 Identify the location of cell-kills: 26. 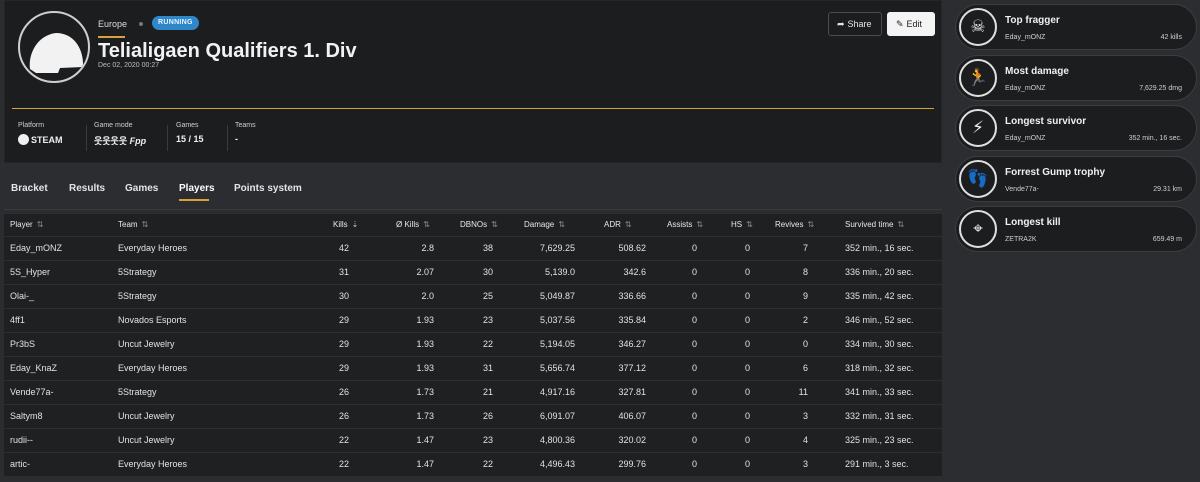
(343, 392).